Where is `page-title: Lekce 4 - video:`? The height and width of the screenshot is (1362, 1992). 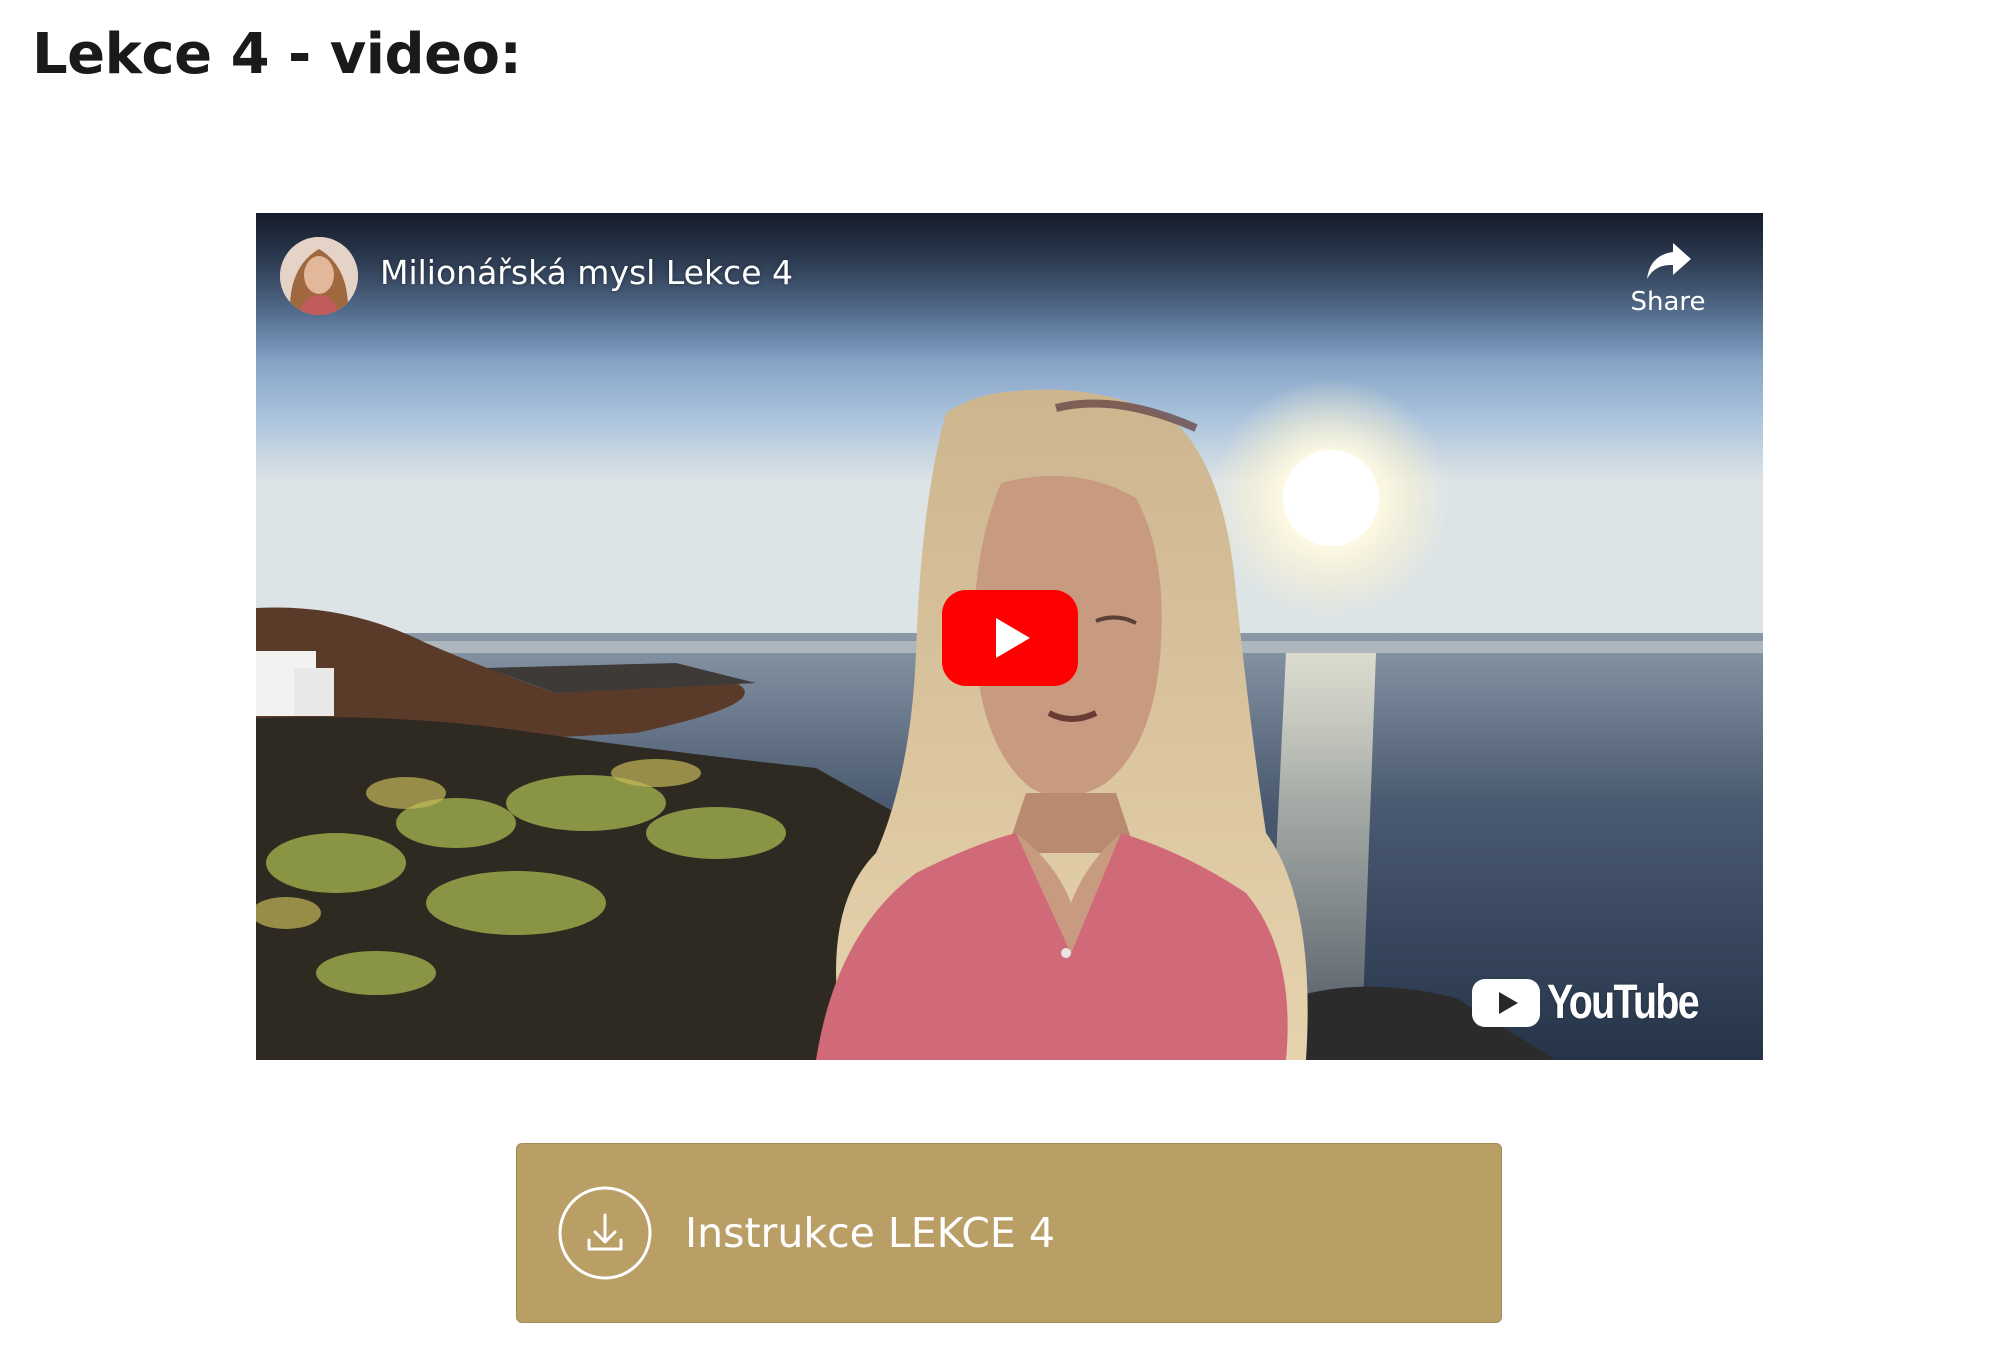
page-title: Lekce 4 - video: is located at coordinates (277, 54).